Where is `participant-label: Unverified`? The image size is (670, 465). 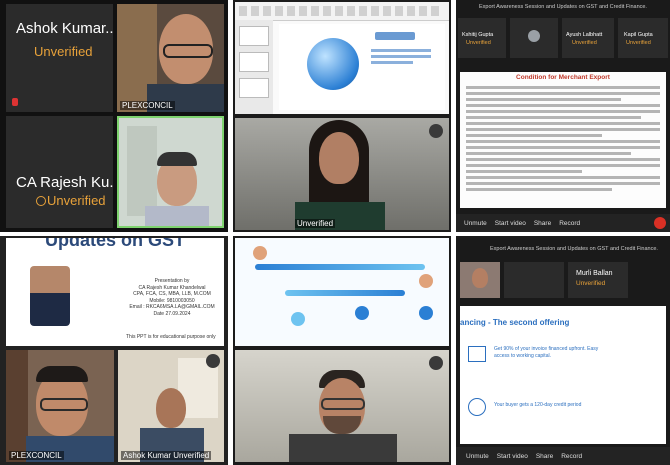
participant-label: Unverified is located at coordinates (315, 223).